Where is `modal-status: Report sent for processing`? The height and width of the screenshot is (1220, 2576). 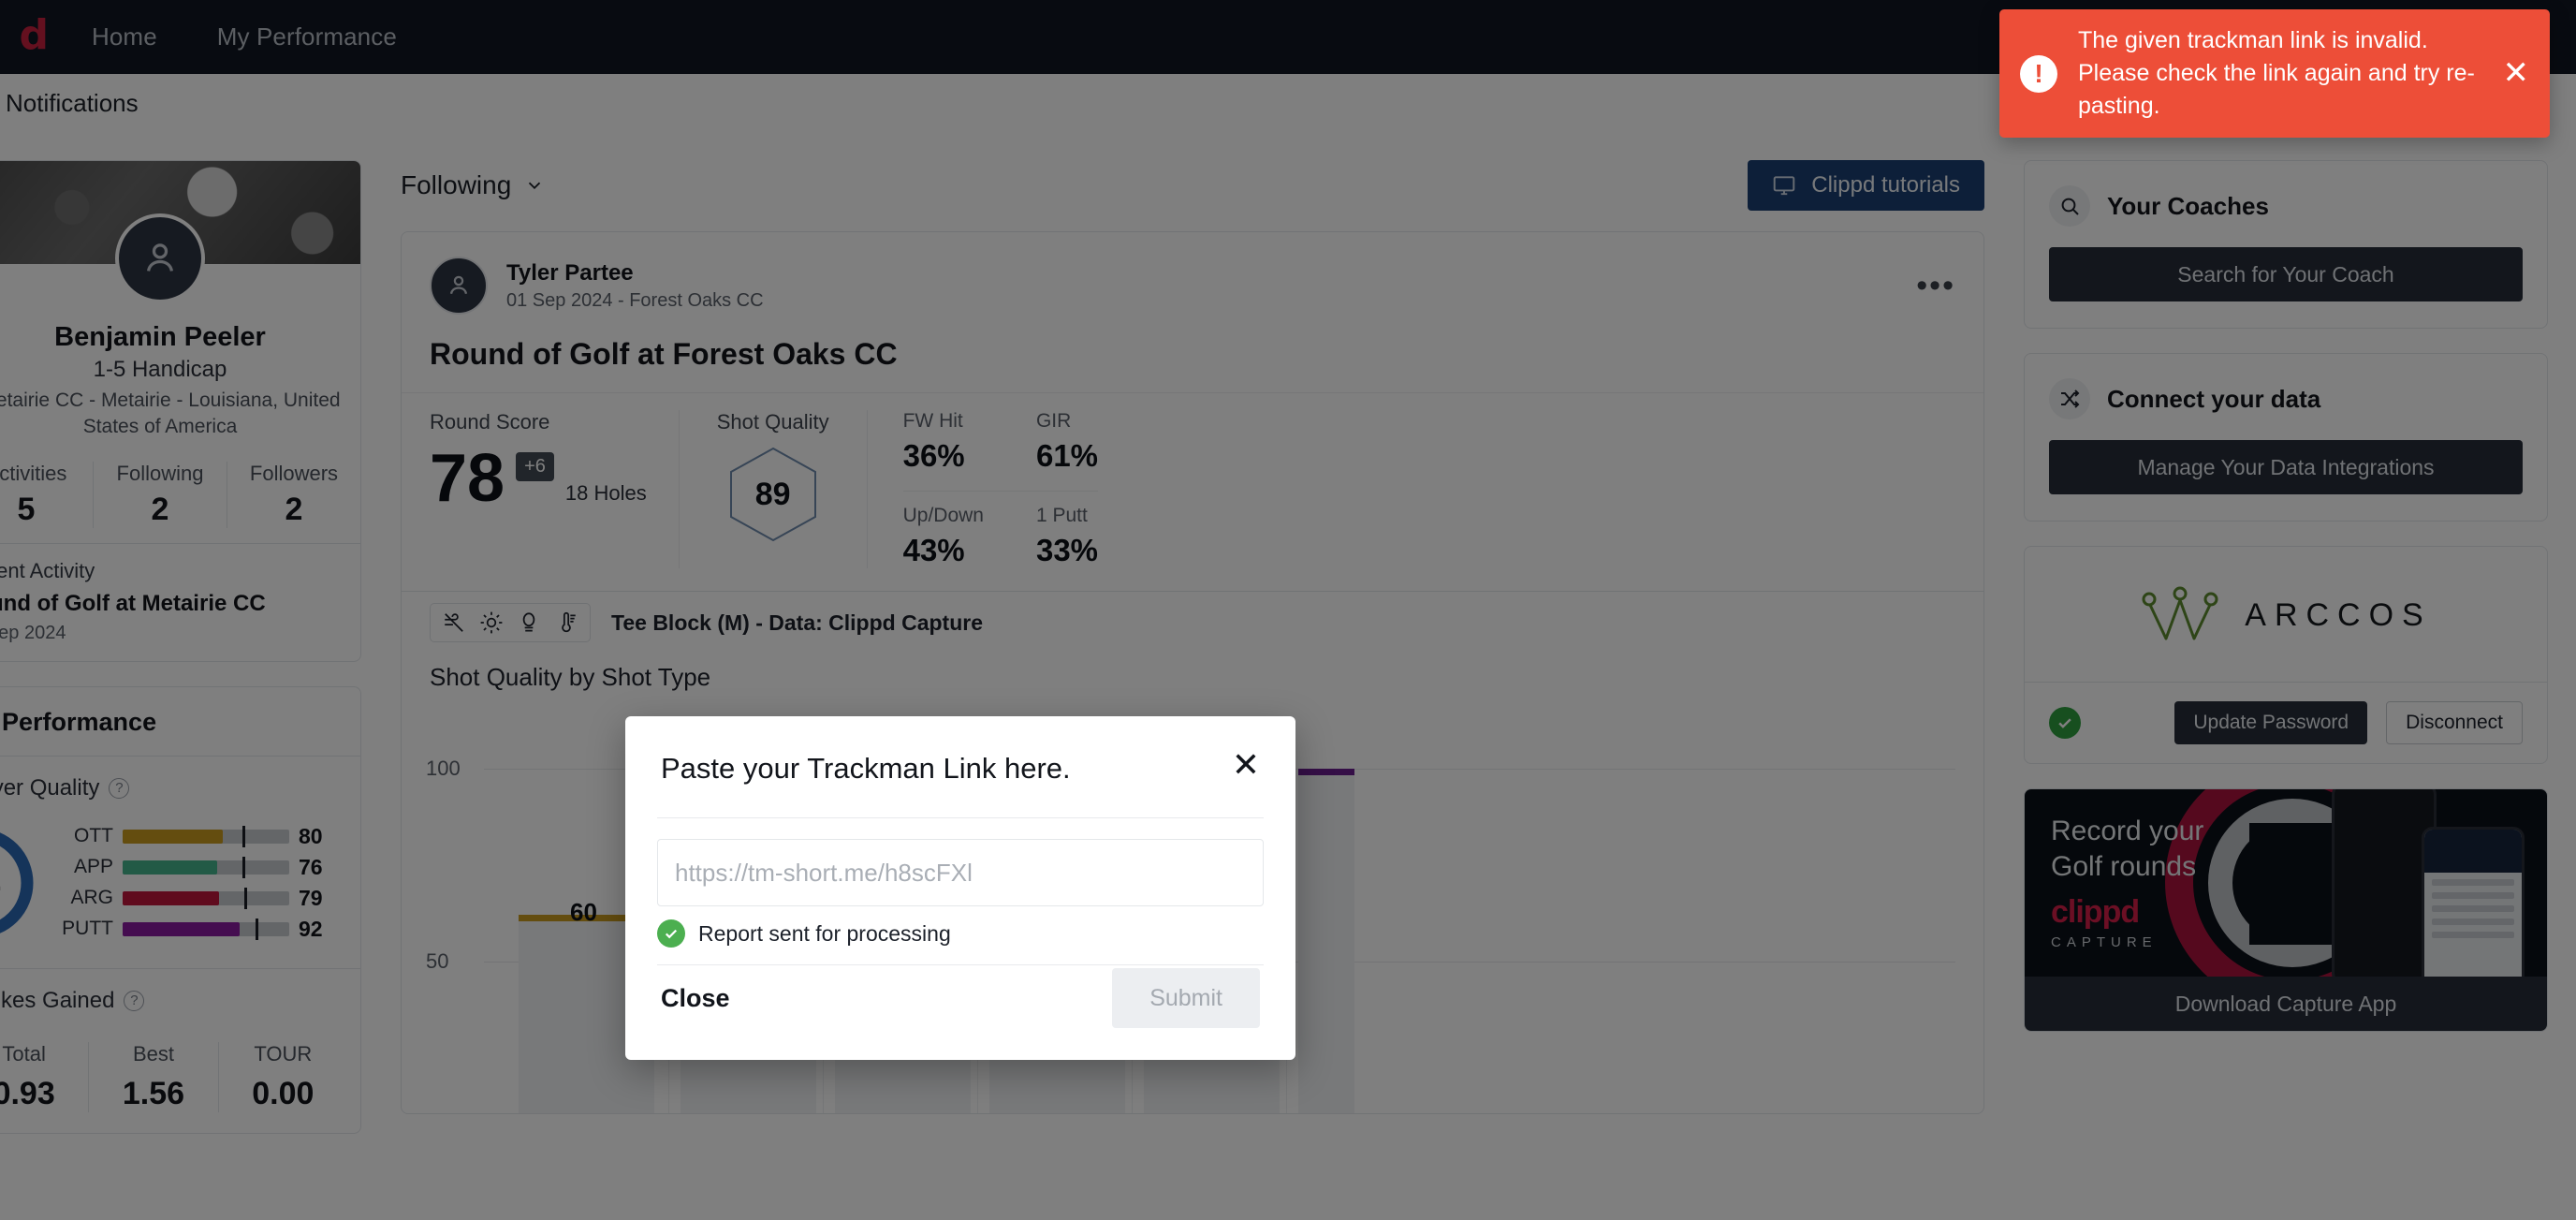 modal-status: Report sent for processing is located at coordinates (961, 933).